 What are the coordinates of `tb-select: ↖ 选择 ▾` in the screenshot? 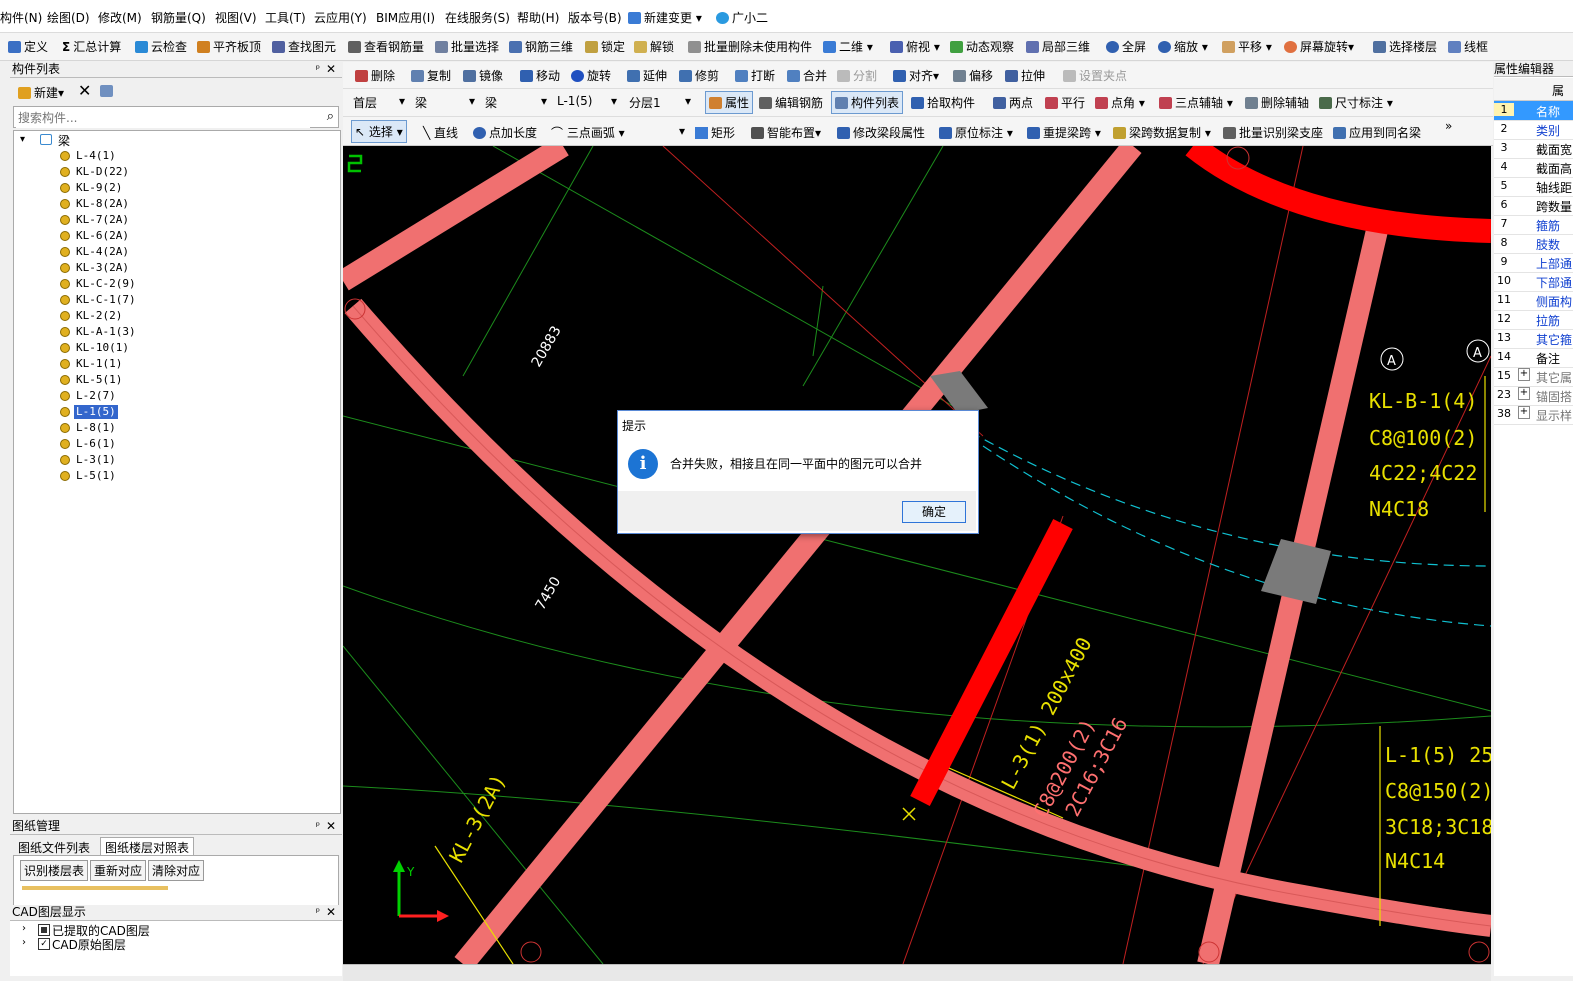 It's located at (379, 131).